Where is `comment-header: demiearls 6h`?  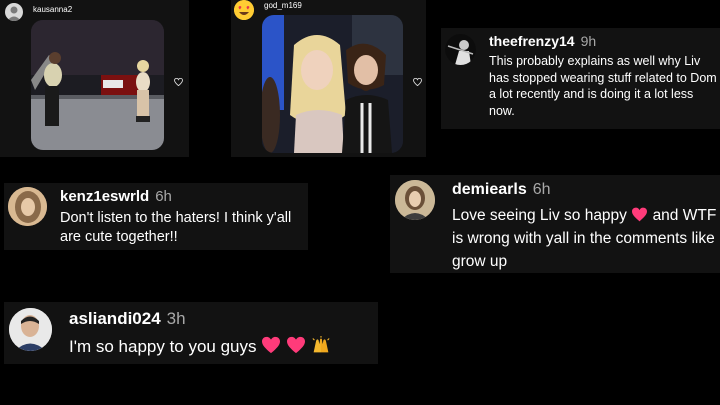
comment-header: demiearls 6h is located at coordinates (501, 190).